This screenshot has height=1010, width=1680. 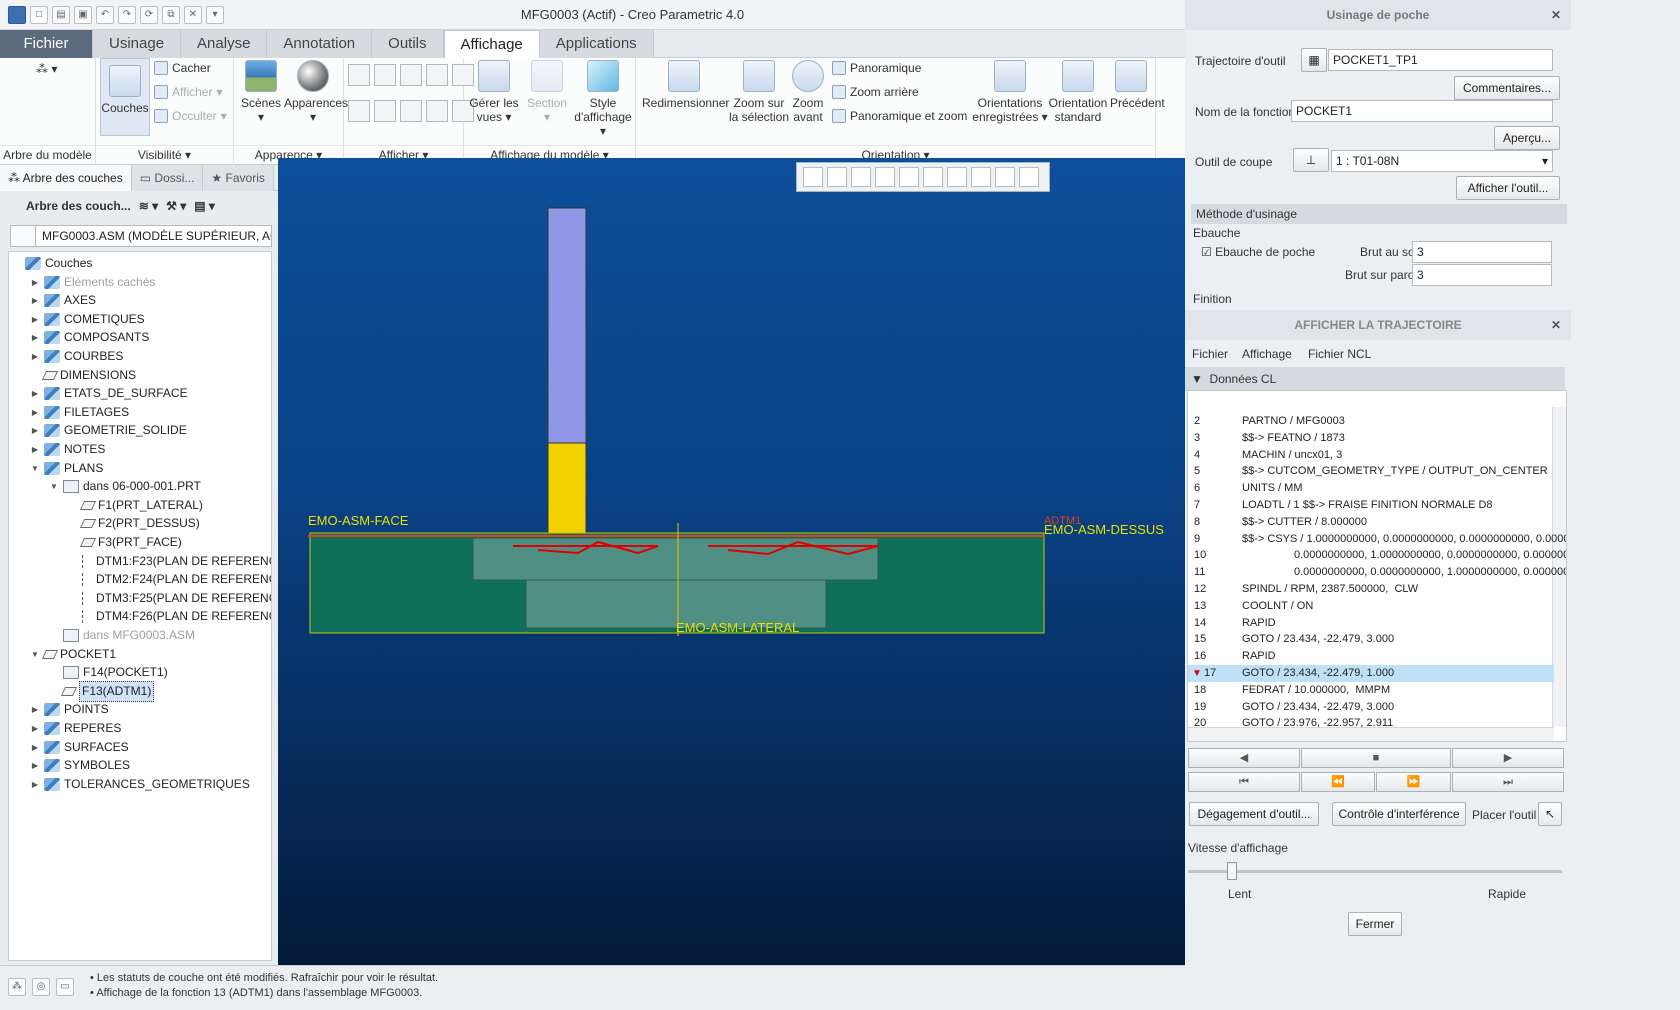 What do you see at coordinates (125, 97) in the screenshot?
I see `layers-button: Couches` at bounding box center [125, 97].